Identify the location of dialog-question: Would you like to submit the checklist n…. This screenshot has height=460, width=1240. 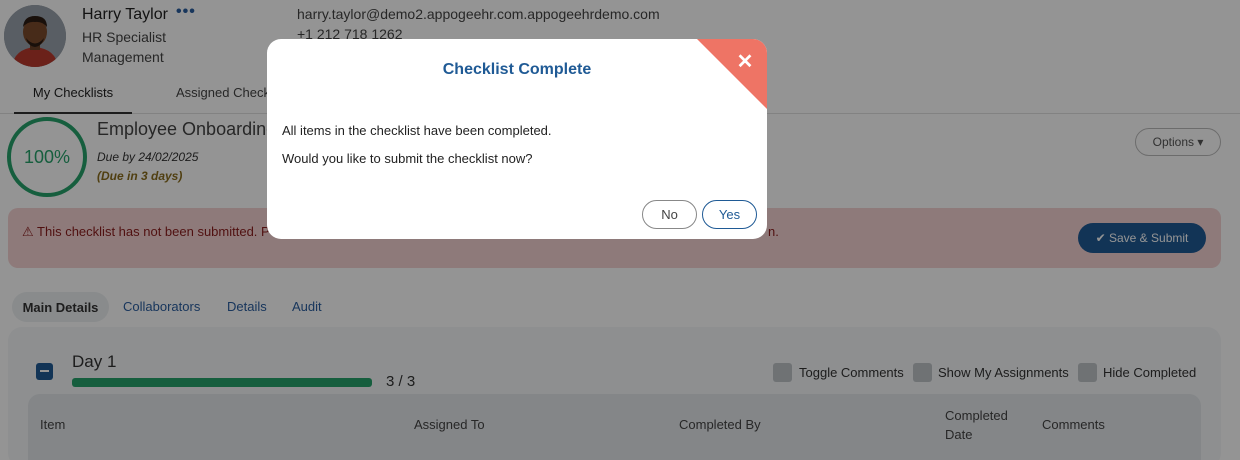
(407, 158).